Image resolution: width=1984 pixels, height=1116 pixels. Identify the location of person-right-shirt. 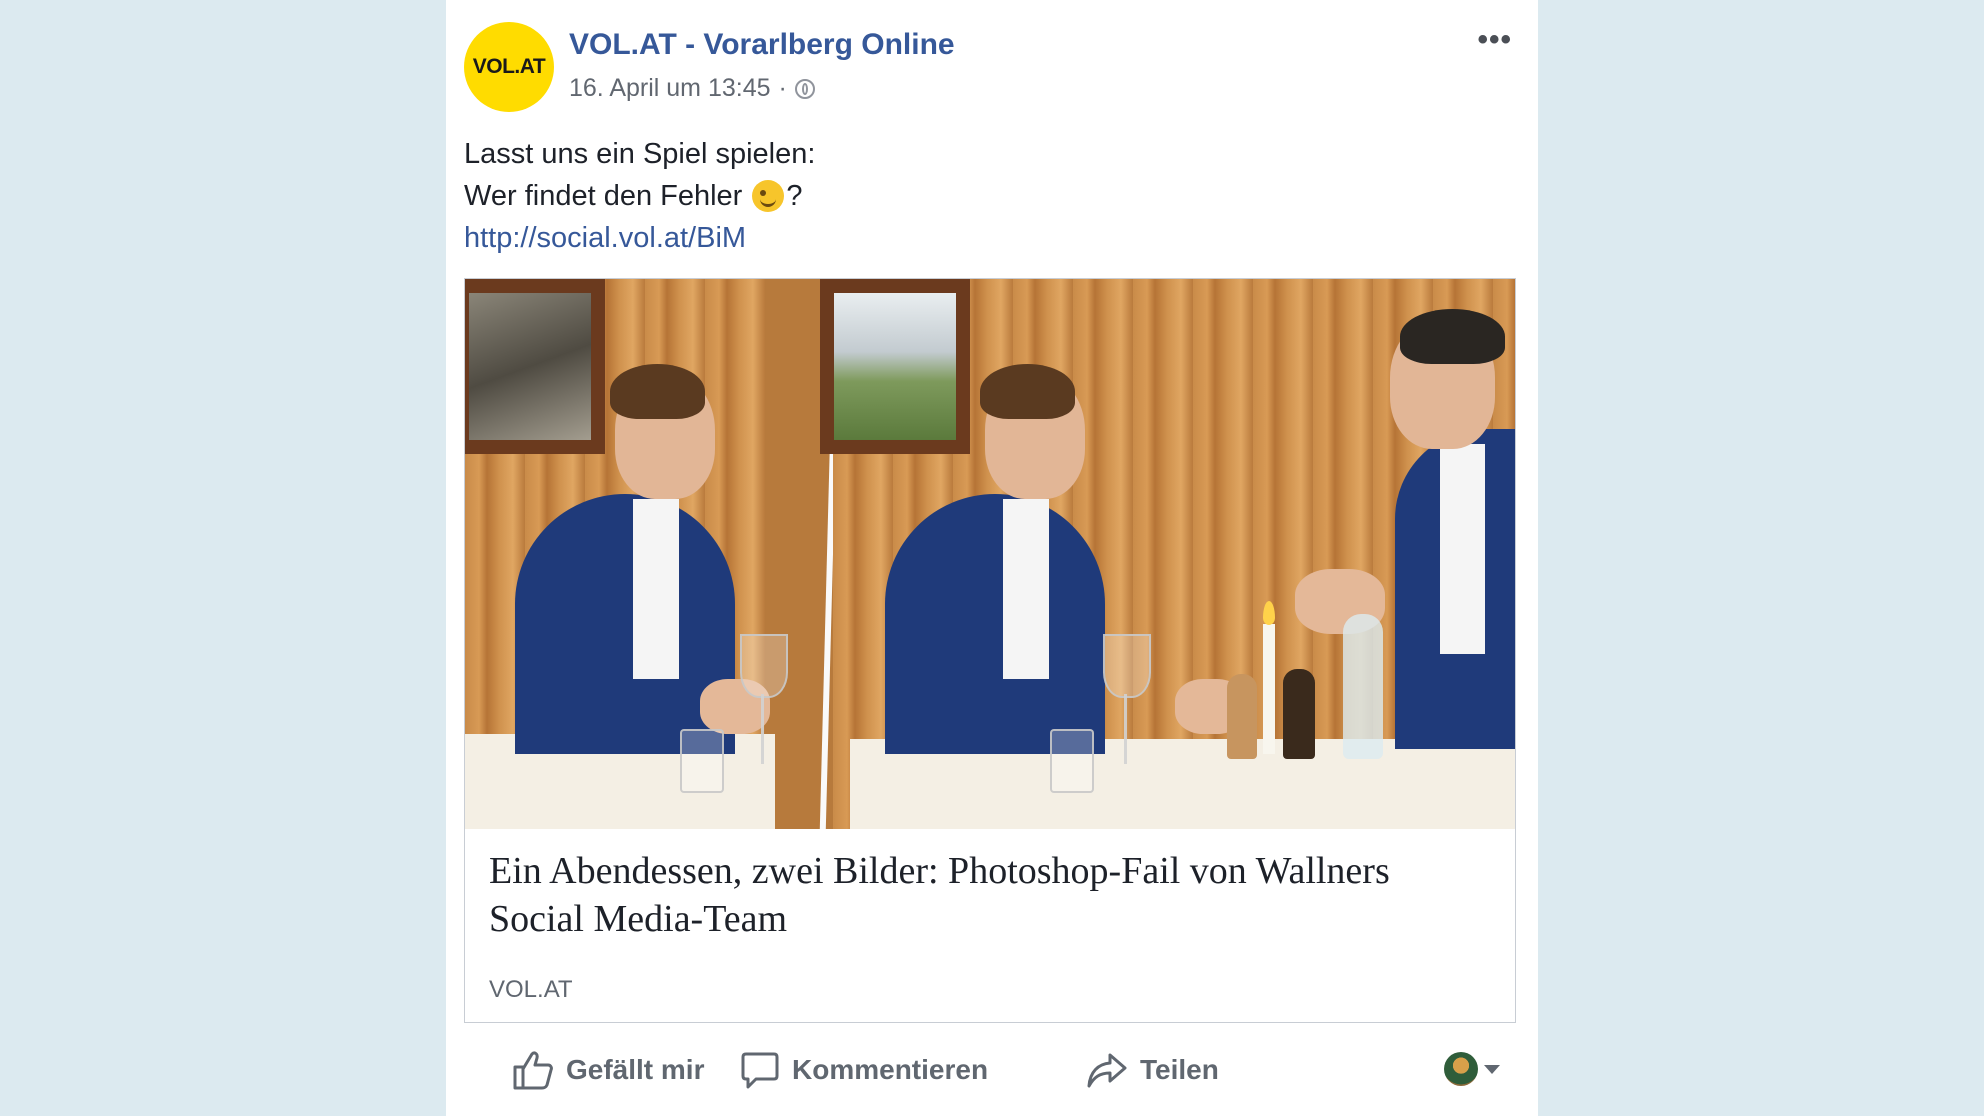
(1462, 549).